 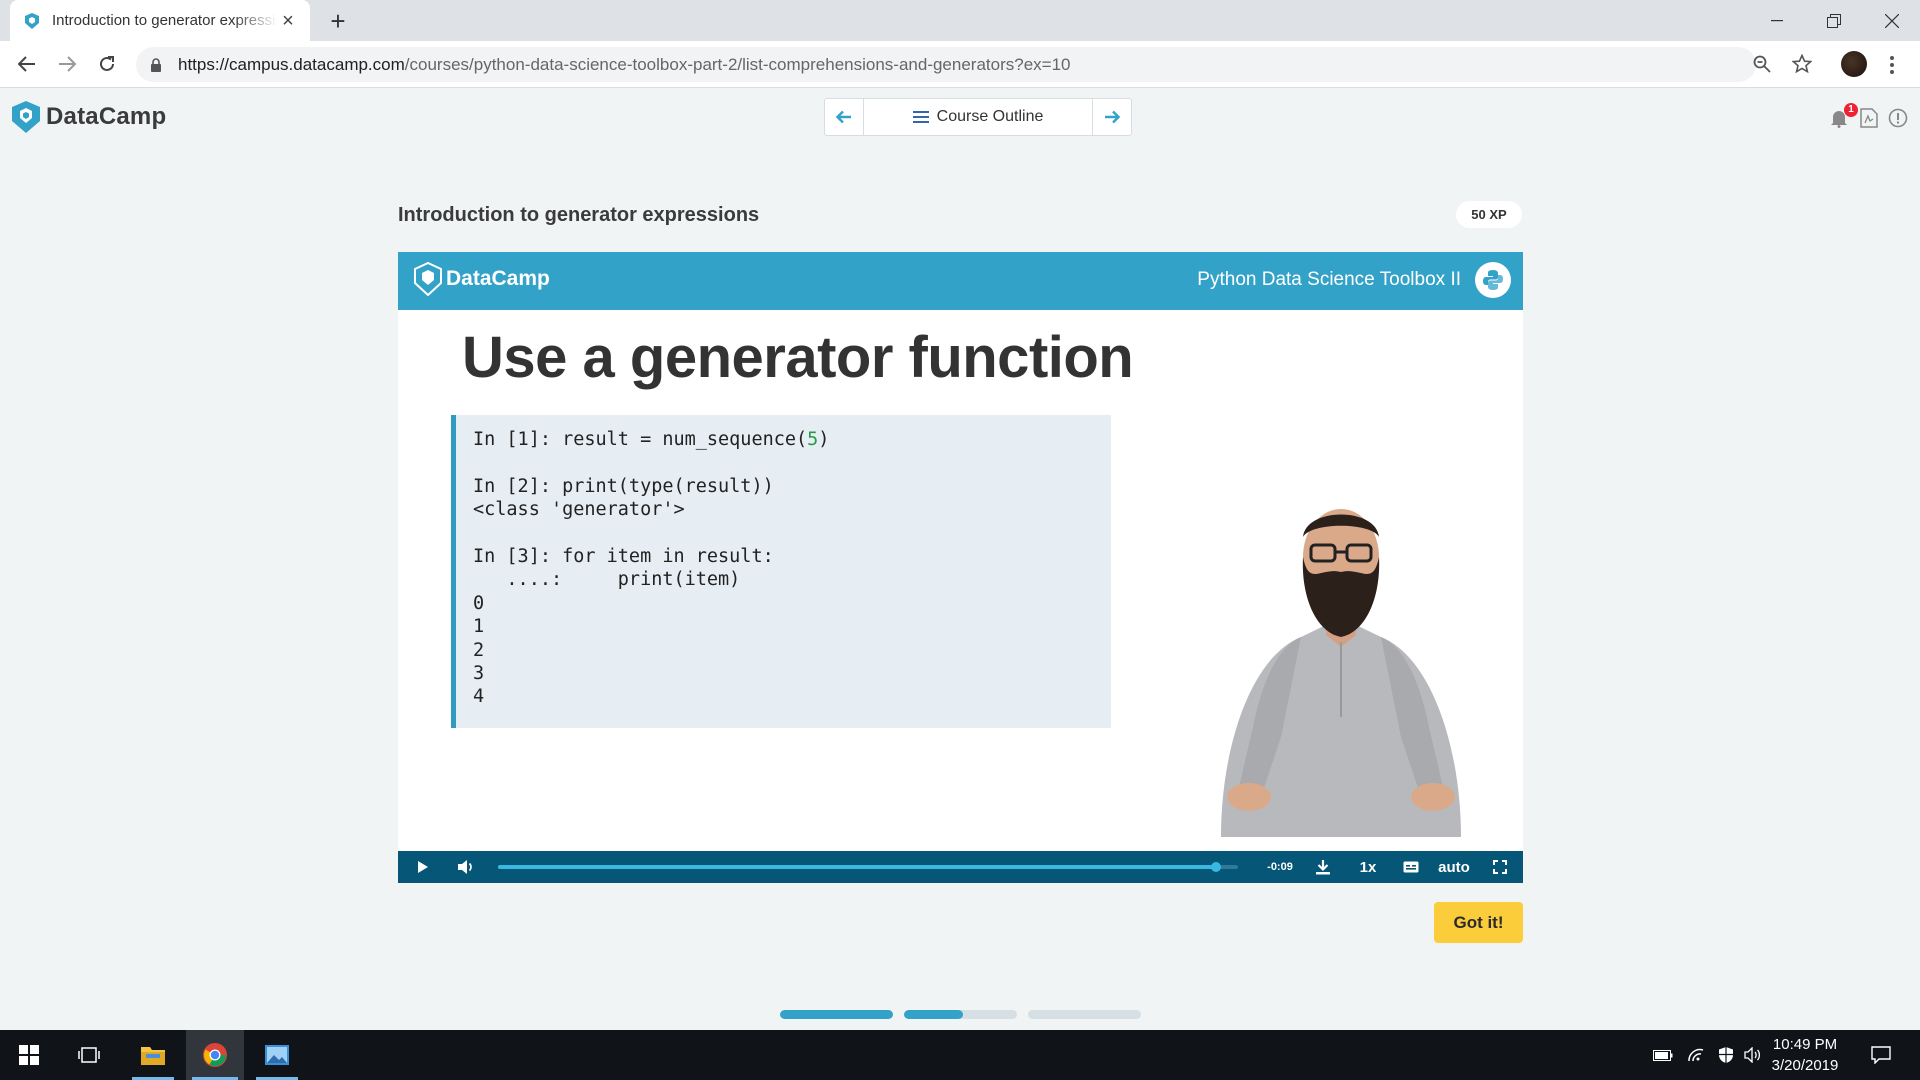 I want to click on python-logo-icon, so click(x=1493, y=280).